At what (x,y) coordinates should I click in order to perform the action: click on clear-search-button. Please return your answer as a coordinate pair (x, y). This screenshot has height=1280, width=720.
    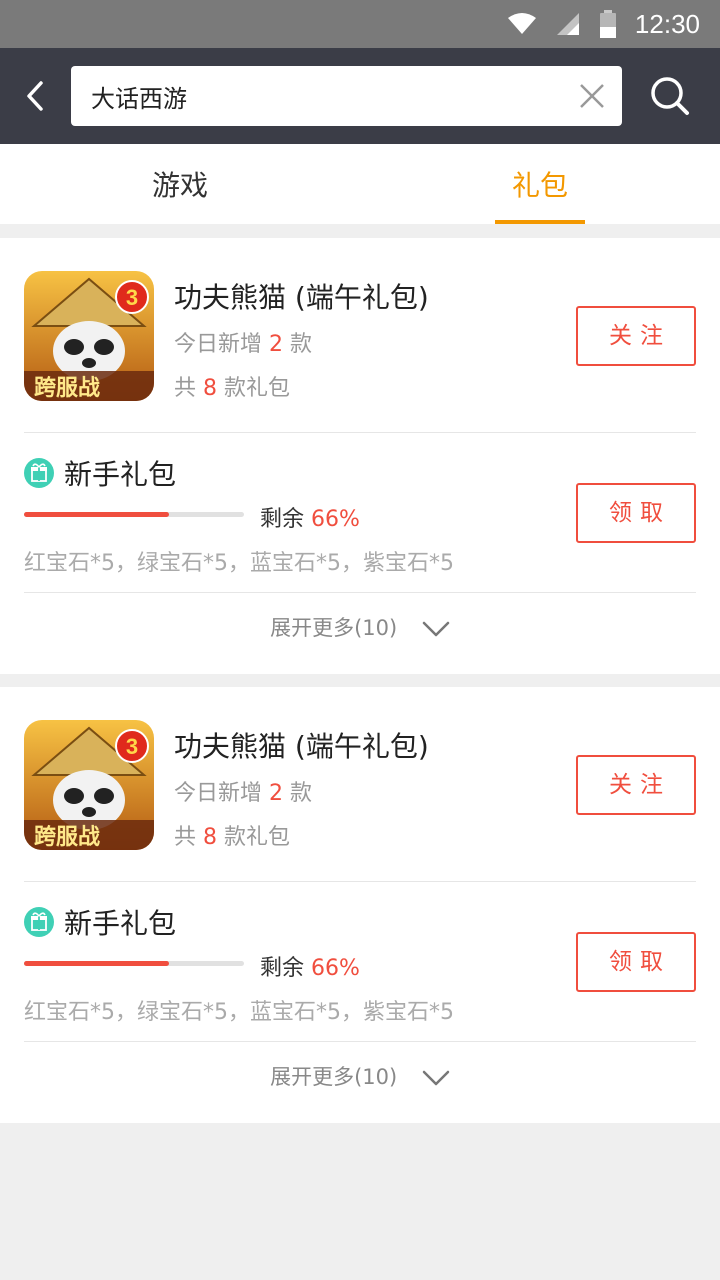
    Looking at the image, I should click on (592, 96).